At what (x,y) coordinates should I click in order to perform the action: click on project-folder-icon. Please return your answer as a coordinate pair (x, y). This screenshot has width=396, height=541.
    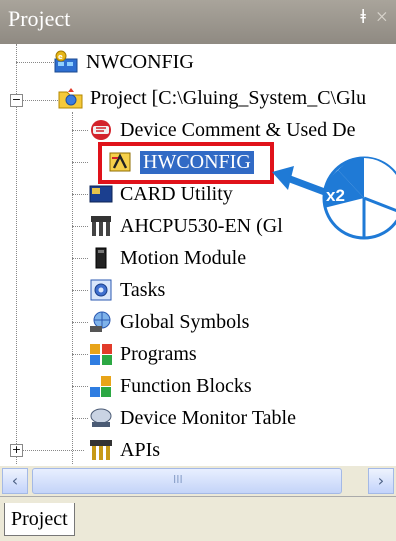
    Looking at the image, I should click on (71, 98).